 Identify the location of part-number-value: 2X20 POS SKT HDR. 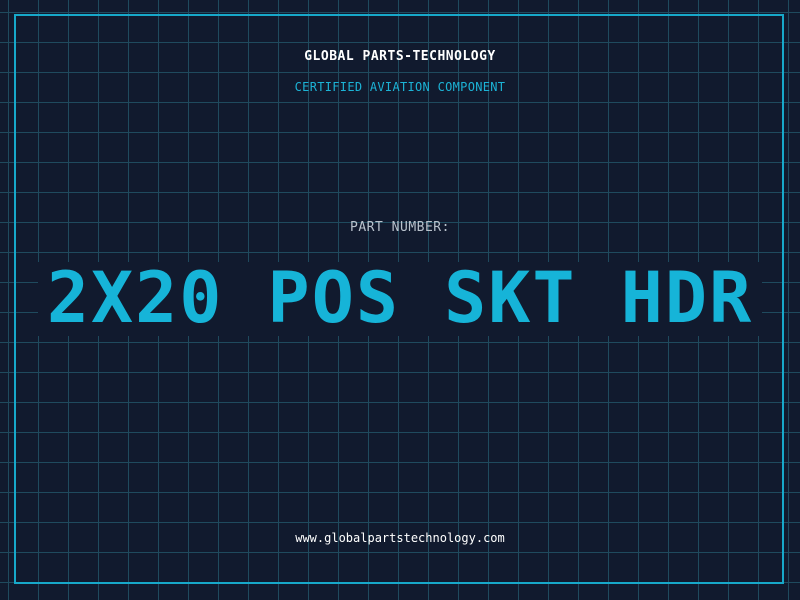
(400, 298).